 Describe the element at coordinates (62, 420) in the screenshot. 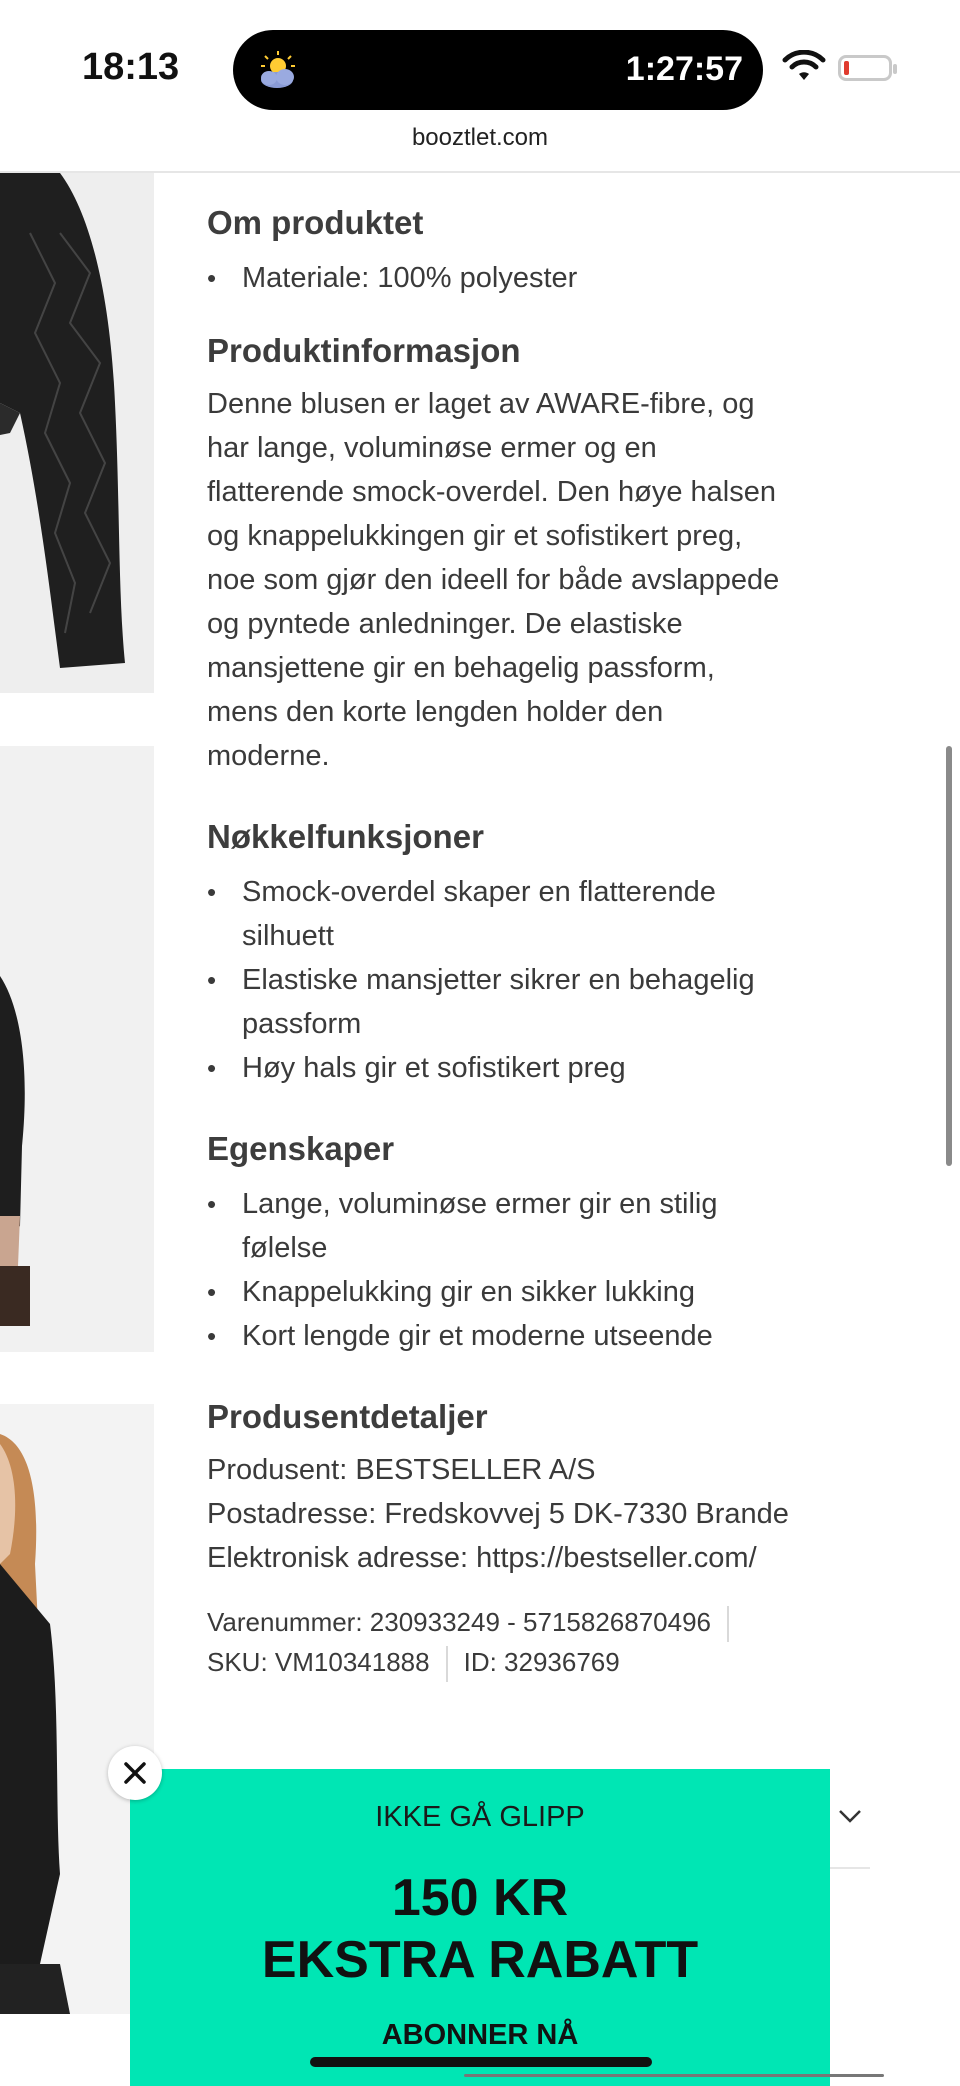

I see `blouse-sleeve-image` at that location.